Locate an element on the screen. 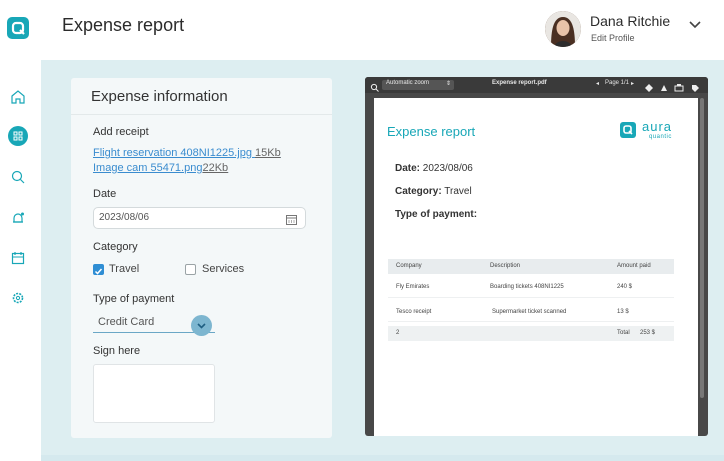 This screenshot has width=724, height=461. receipt-file-name: Image cam 55471.png is located at coordinates (147, 168).